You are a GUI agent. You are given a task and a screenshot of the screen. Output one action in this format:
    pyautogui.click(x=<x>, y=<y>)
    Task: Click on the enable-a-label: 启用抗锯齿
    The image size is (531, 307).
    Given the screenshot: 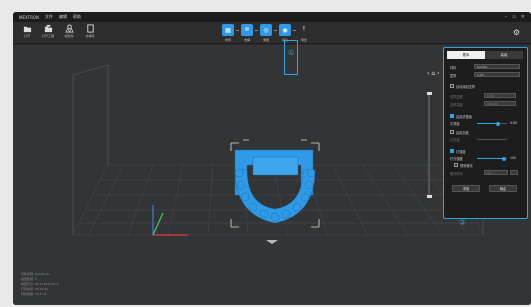 What is the action you would take?
    pyautogui.click(x=464, y=117)
    